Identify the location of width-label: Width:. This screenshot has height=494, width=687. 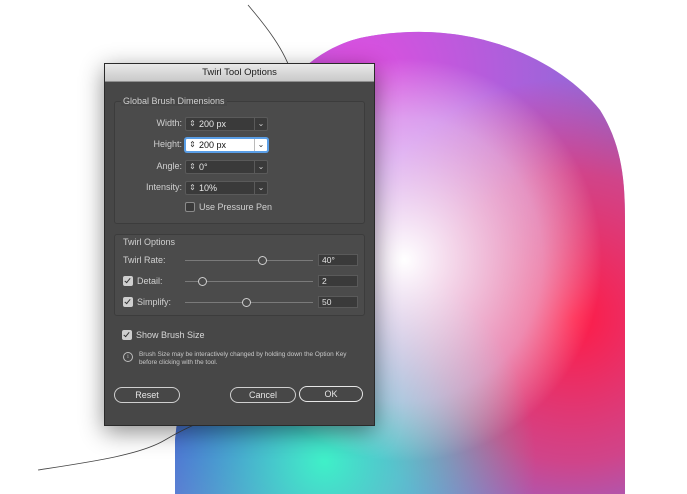
(169, 123).